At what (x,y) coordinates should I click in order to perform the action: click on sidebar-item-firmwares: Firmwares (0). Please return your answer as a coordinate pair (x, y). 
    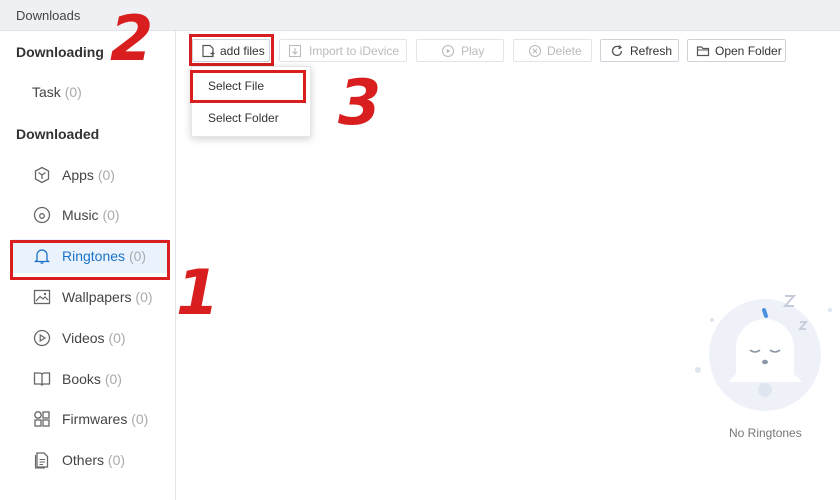
    Looking at the image, I should click on (90, 419).